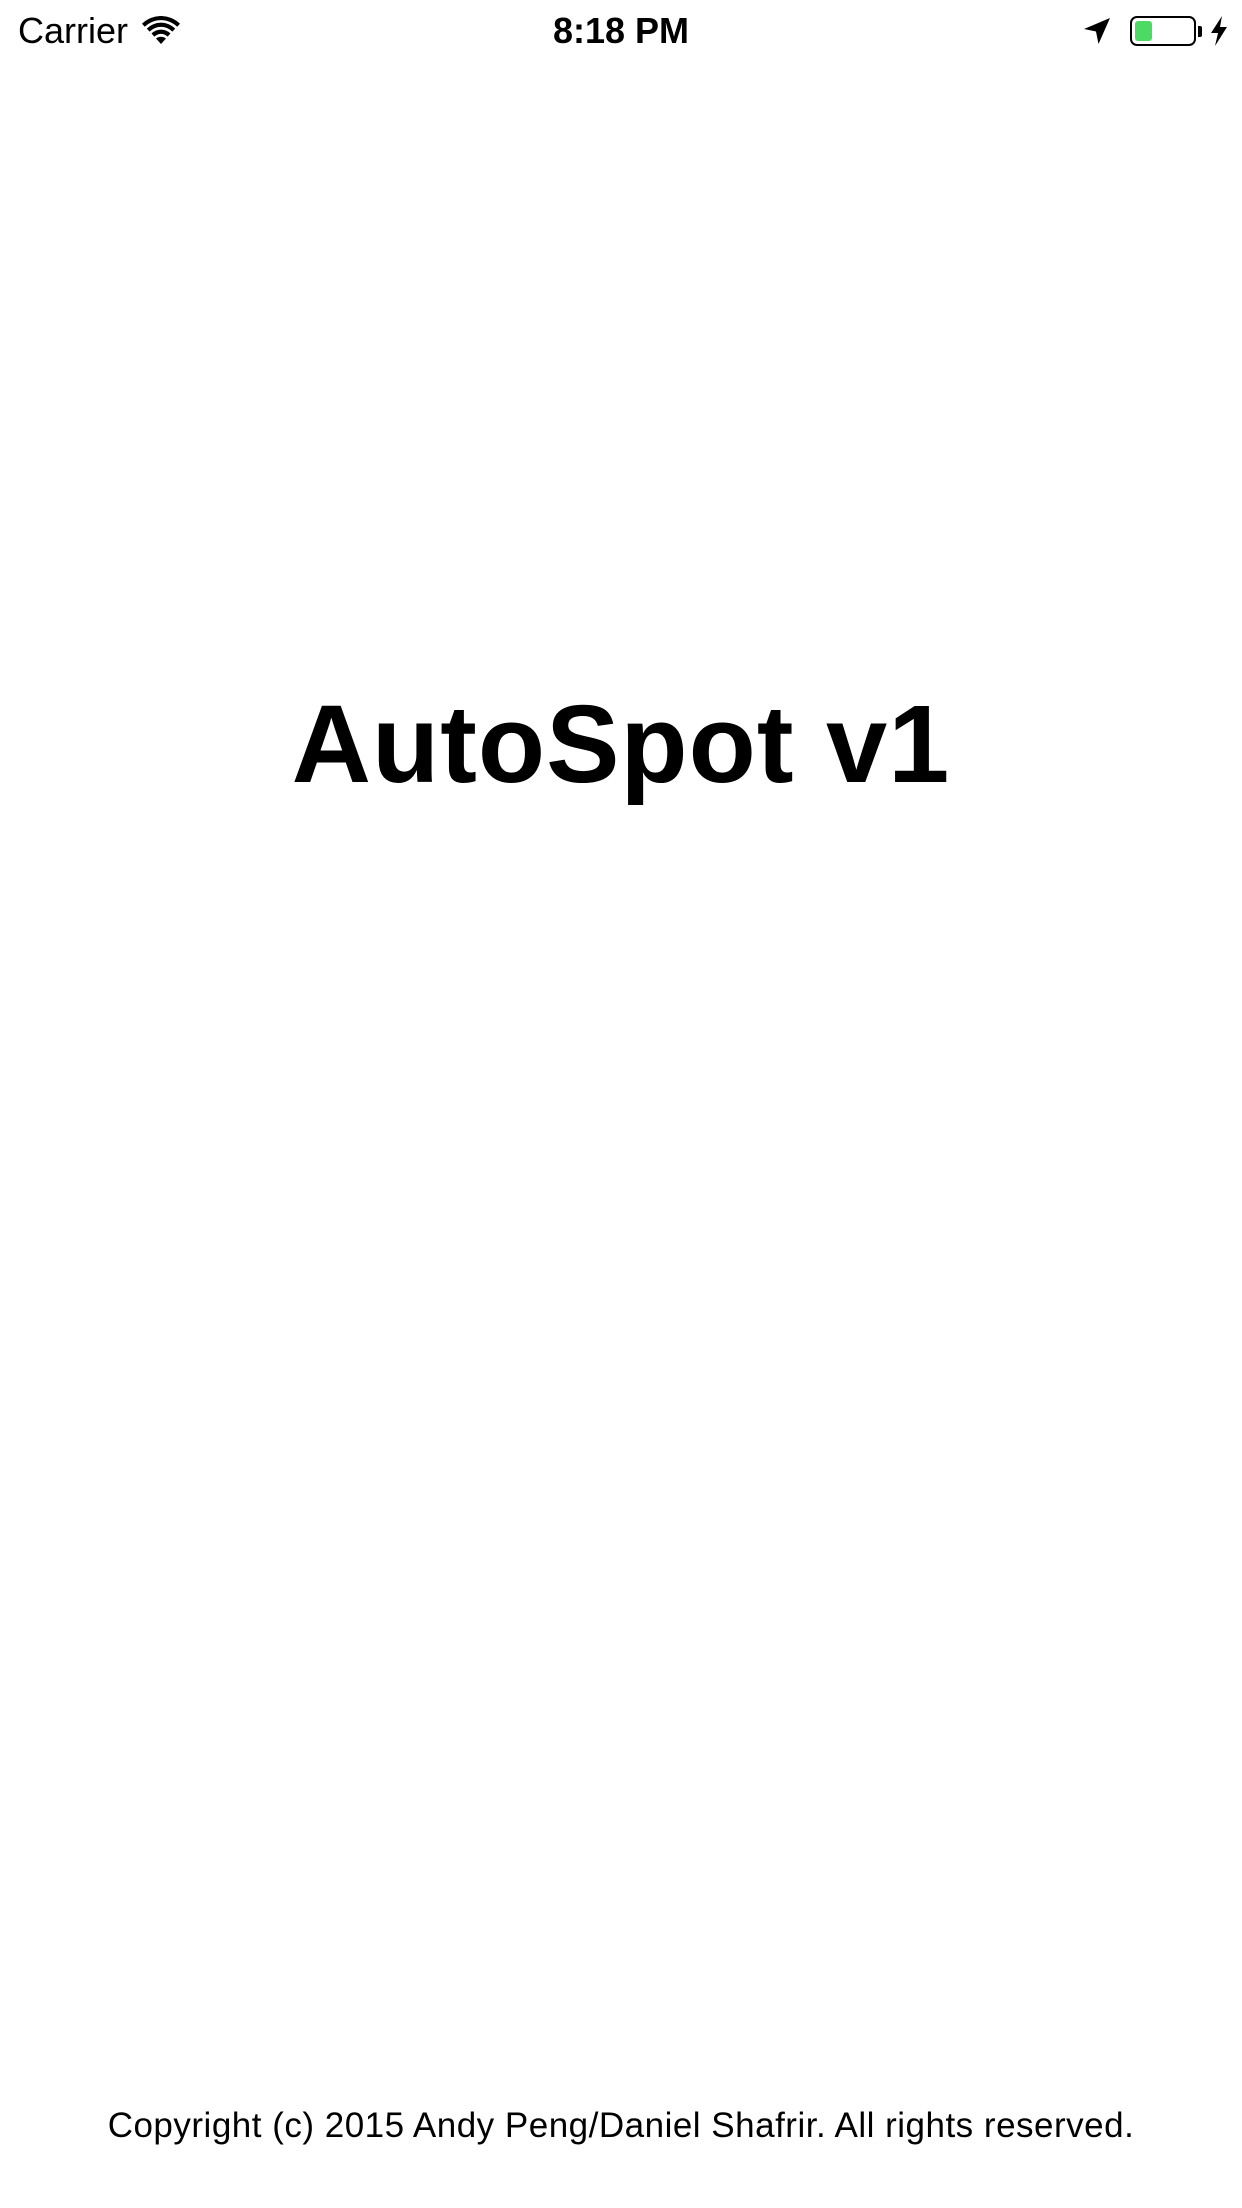 This screenshot has width=1242, height=2208. Describe the element at coordinates (621, 744) in the screenshot. I see `app-title: AutoSpot v1` at that location.